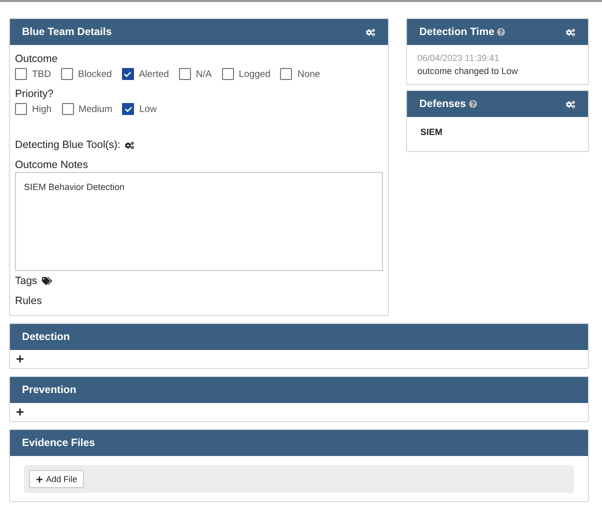  Describe the element at coordinates (254, 74) in the screenshot. I see `checkbox-label: Logged` at that location.